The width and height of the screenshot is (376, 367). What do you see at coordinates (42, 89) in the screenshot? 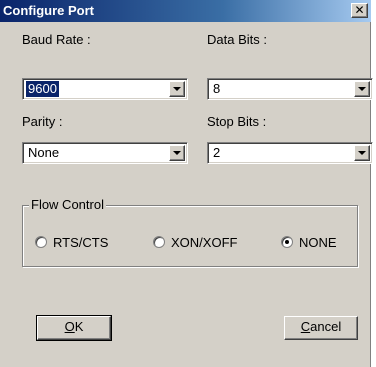
I see `baud-rate-value: 9600` at bounding box center [42, 89].